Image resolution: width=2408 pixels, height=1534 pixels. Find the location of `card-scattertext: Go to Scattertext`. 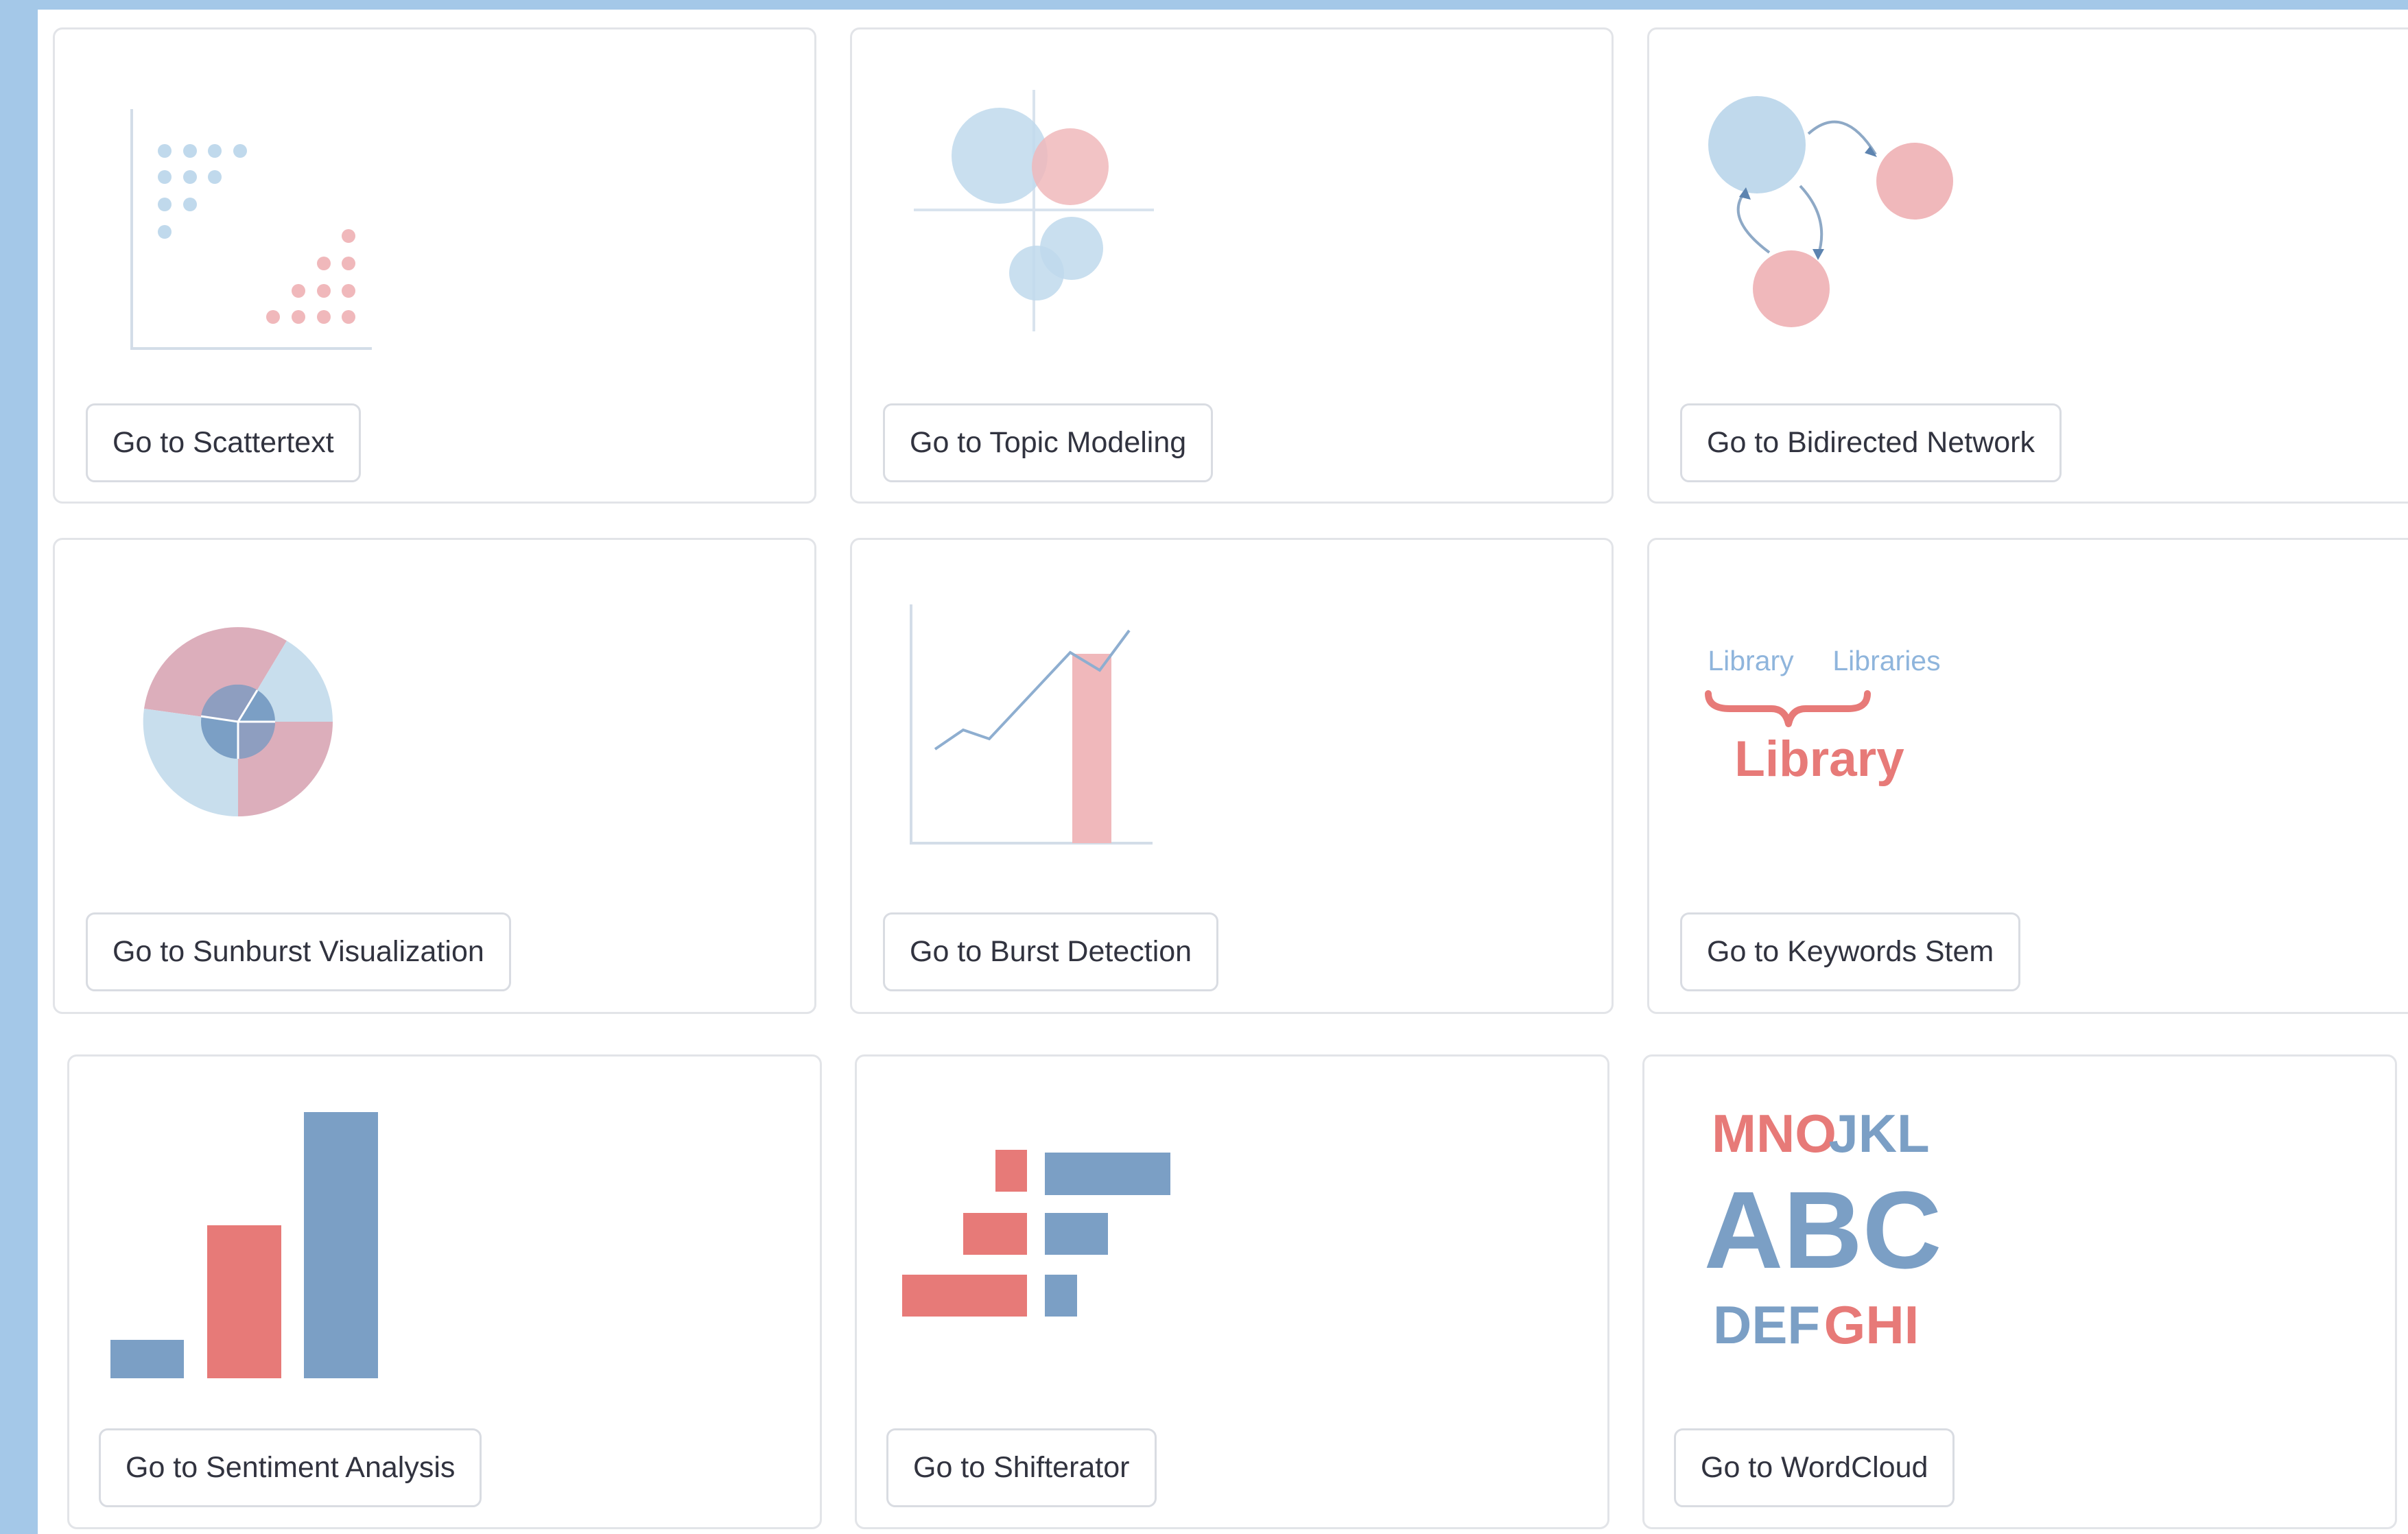

card-scattertext: Go to Scattertext is located at coordinates (435, 265).